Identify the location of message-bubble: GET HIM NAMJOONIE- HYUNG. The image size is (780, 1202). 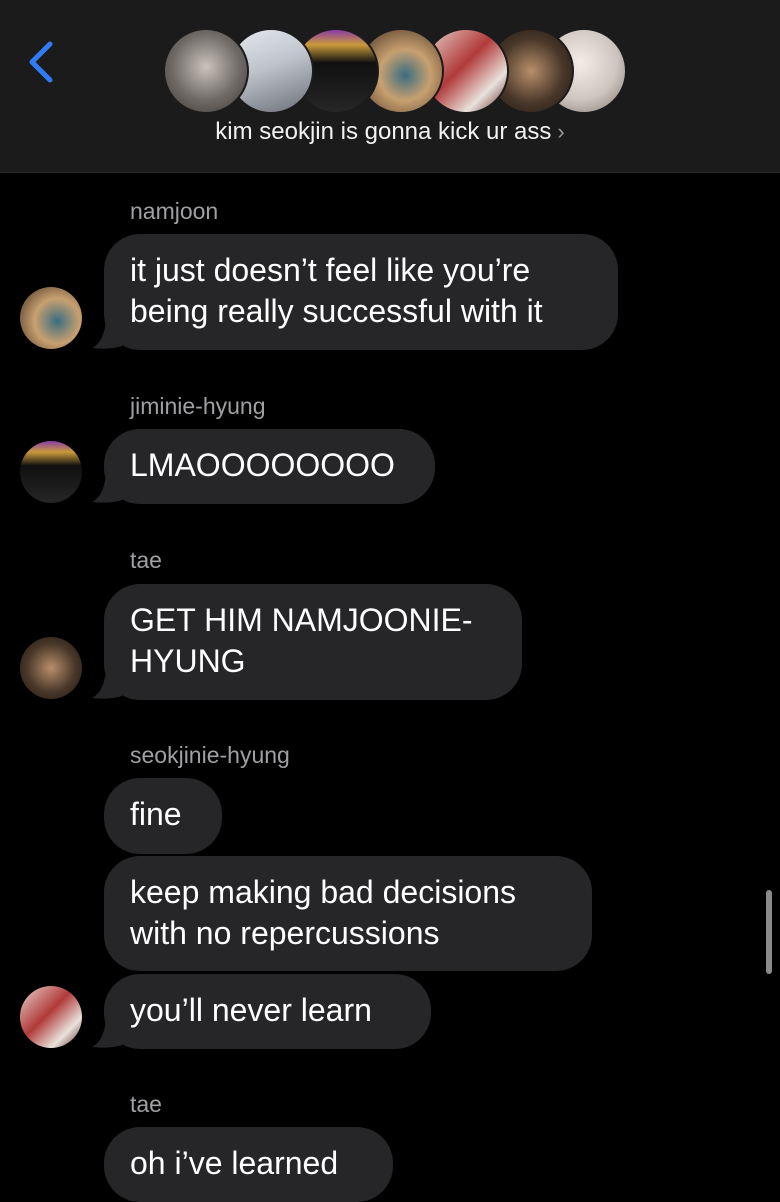
(313, 642).